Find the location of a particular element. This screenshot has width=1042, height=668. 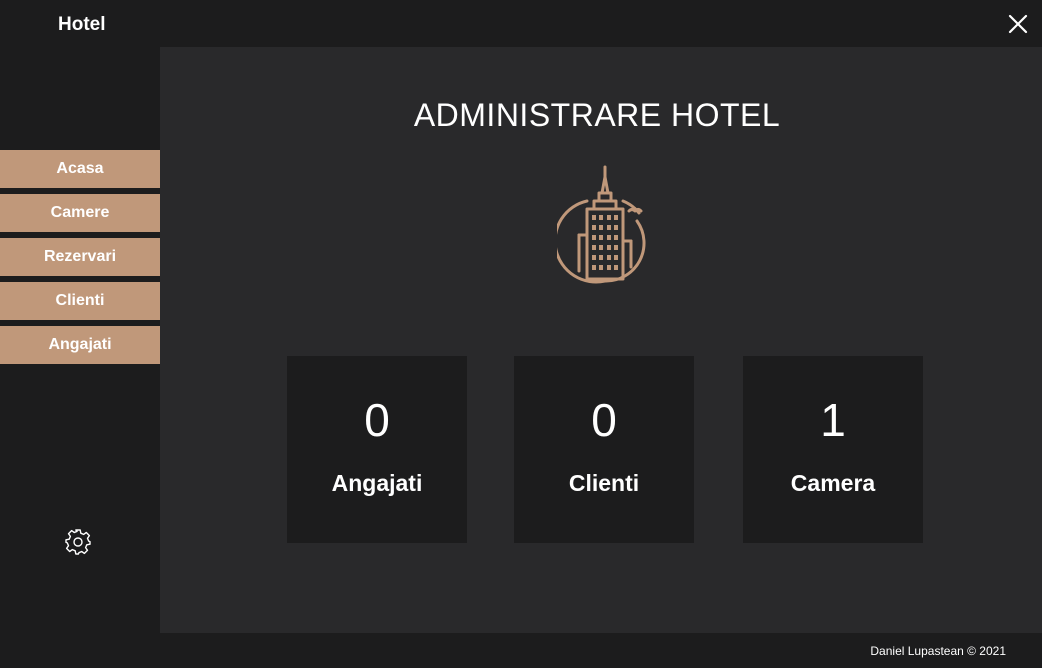

app-title: Hotel is located at coordinates (82, 24).